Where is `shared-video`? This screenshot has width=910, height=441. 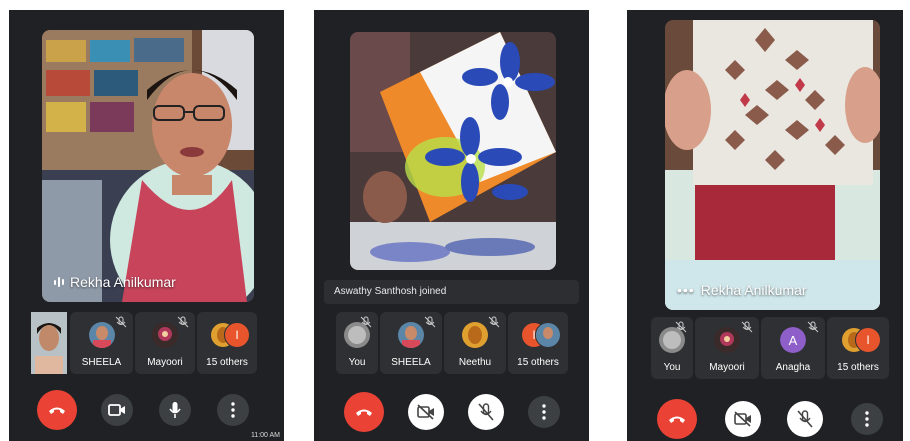 shared-video is located at coordinates (453, 151).